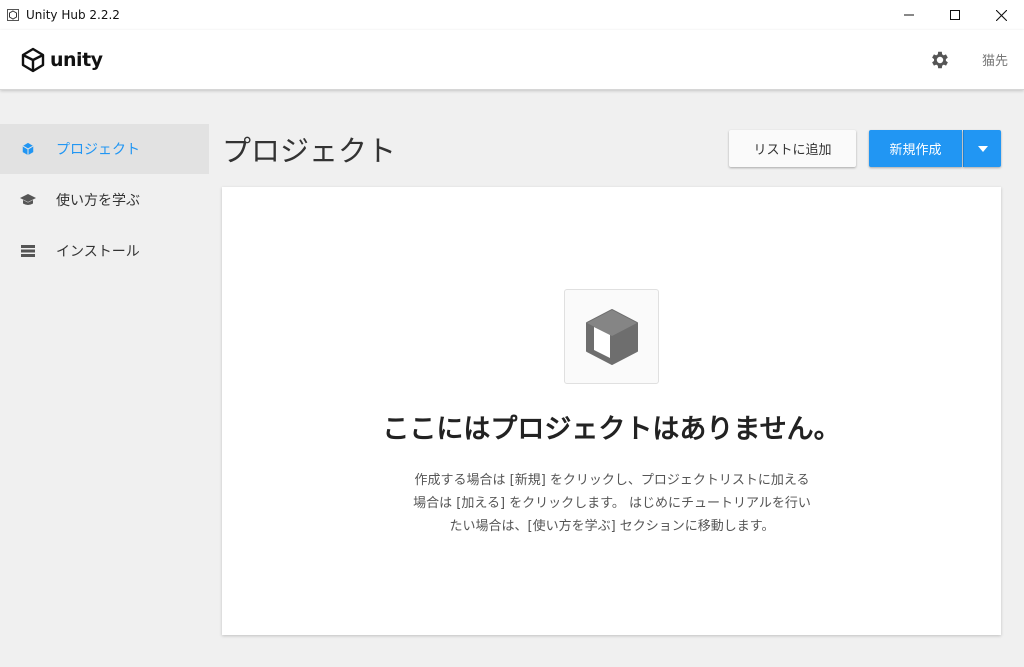  Describe the element at coordinates (28, 251) in the screenshot. I see `list-icon` at that location.